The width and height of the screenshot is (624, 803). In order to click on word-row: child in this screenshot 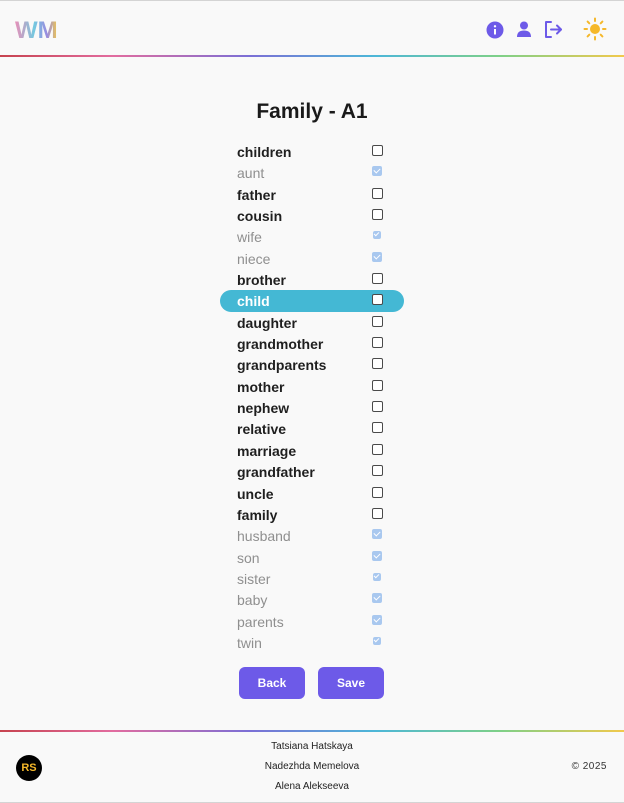, I will do `click(312, 301)`.